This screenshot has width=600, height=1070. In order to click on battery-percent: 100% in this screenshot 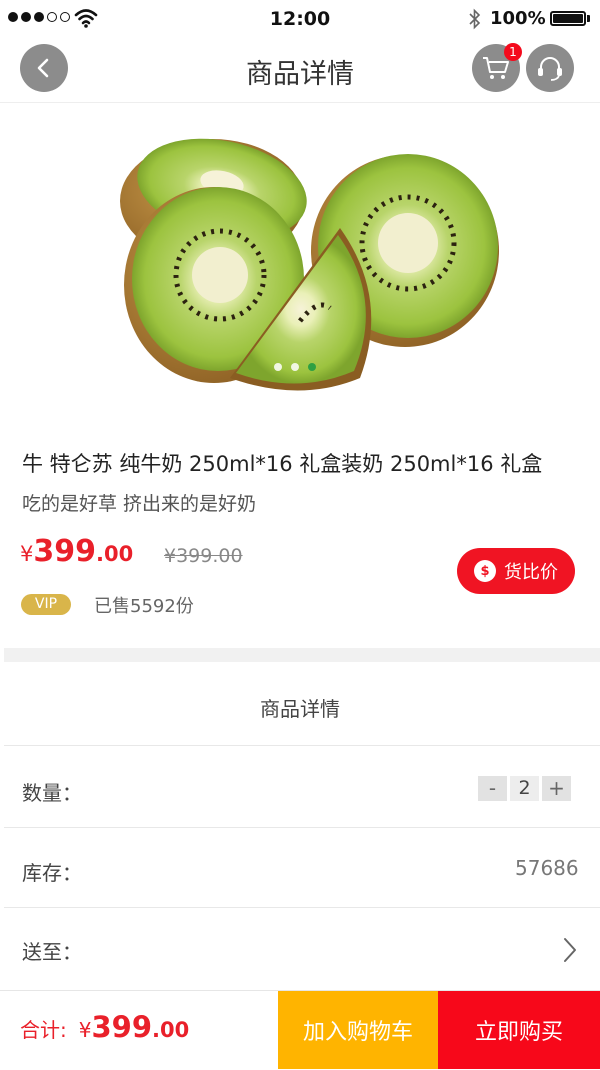, I will do `click(518, 18)`.